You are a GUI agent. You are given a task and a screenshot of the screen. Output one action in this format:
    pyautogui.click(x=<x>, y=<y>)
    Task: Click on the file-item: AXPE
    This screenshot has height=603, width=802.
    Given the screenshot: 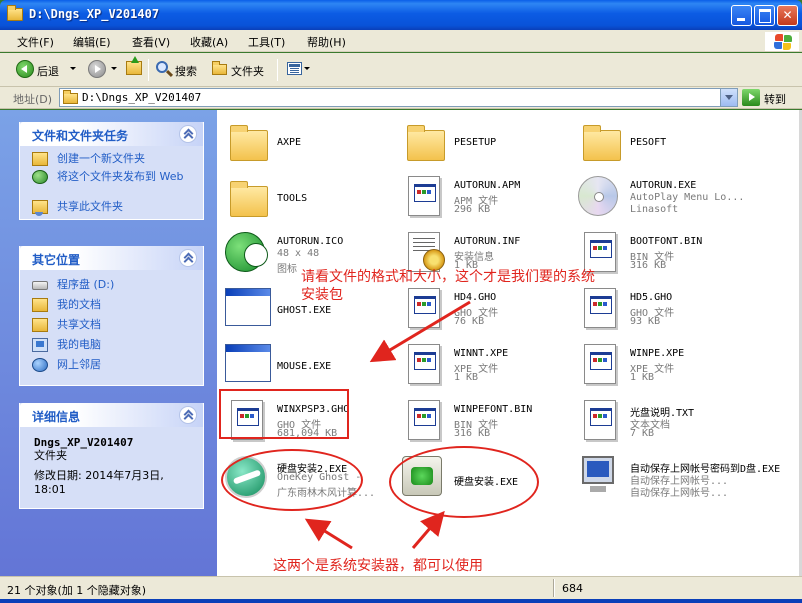 What is the action you would take?
    pyautogui.click(x=308, y=142)
    